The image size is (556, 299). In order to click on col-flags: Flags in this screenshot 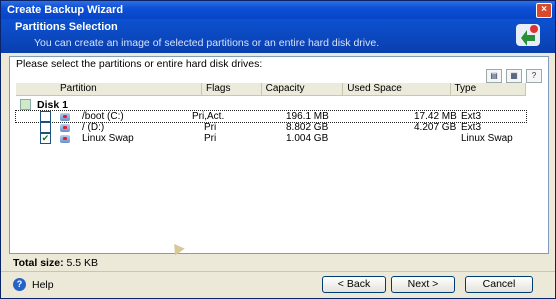, I will do `click(232, 89)`.